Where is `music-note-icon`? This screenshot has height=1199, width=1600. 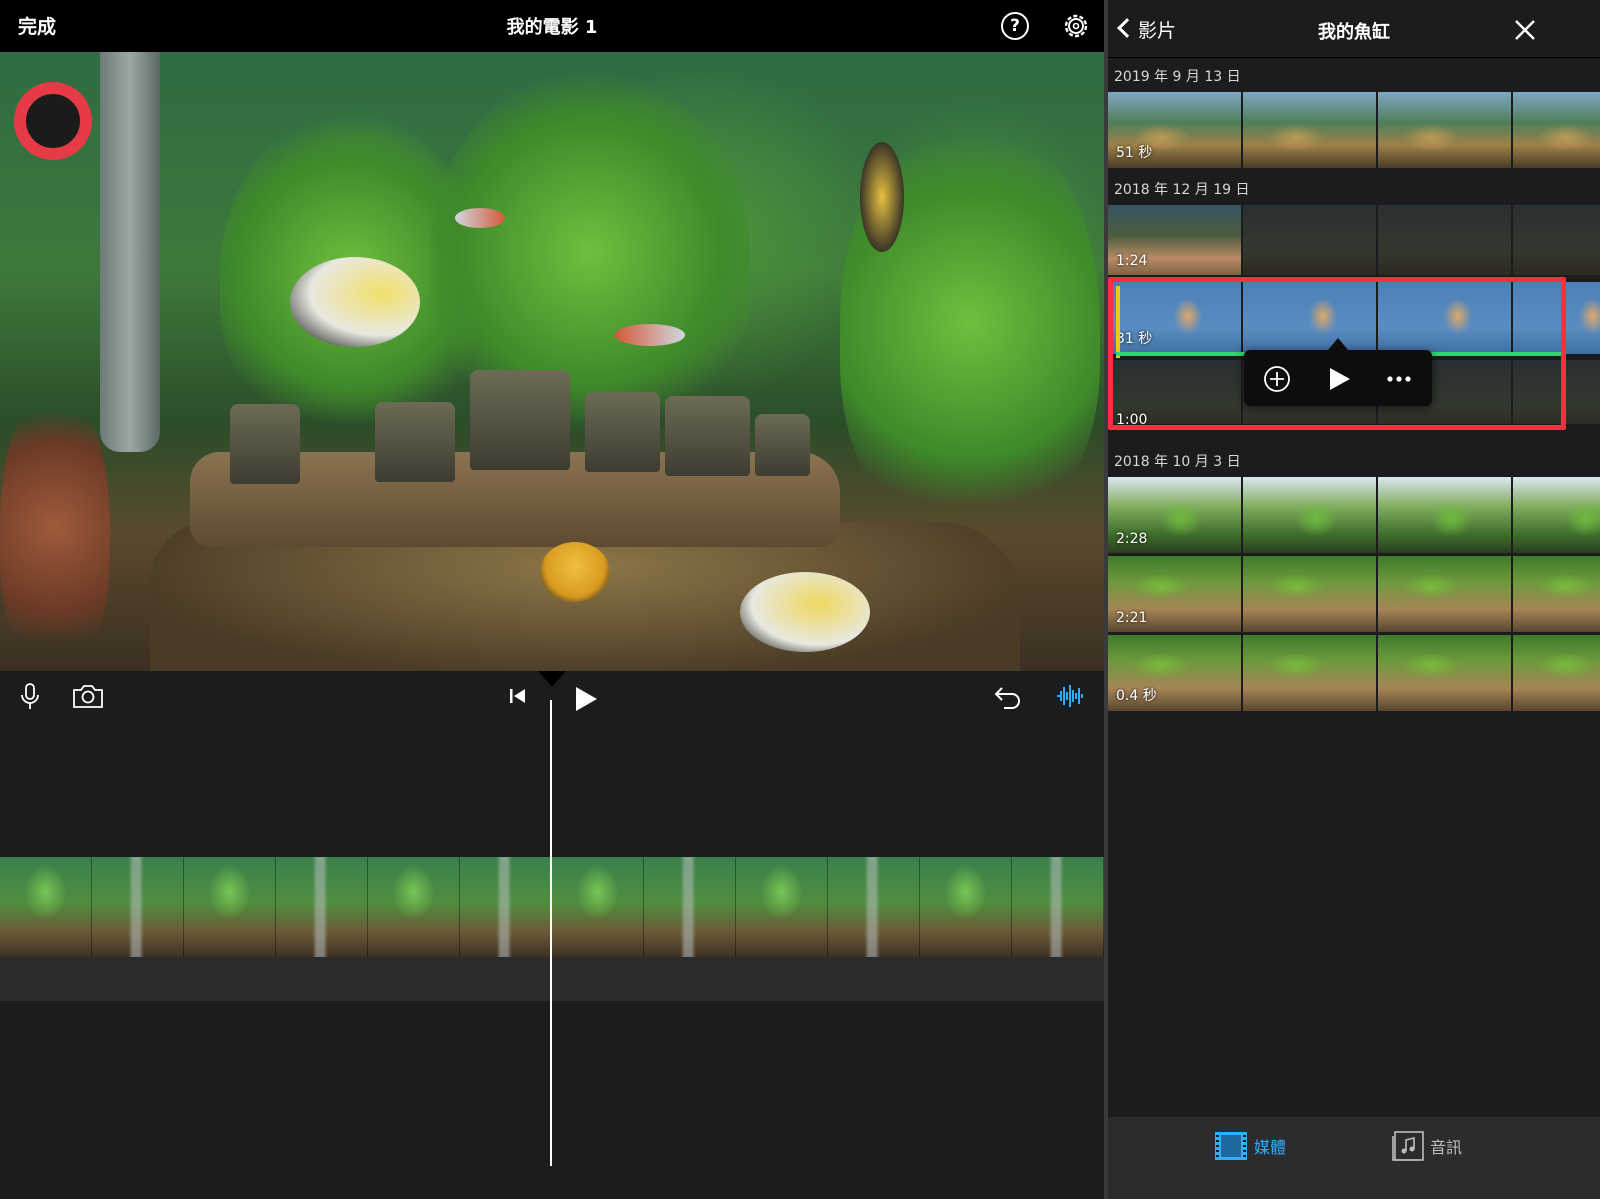
music-note-icon is located at coordinates (1408, 1146).